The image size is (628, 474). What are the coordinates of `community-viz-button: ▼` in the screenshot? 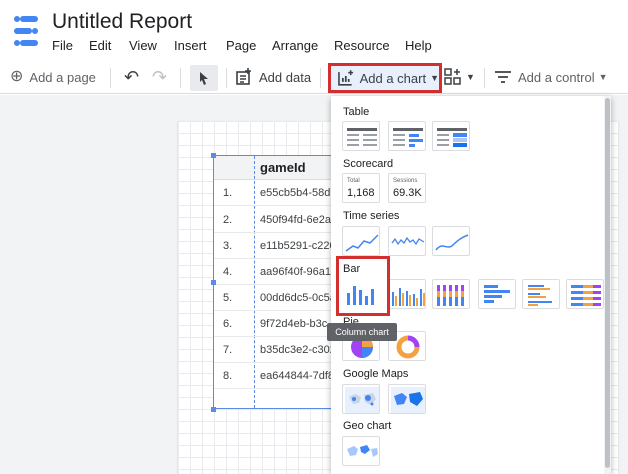 It's located at (459, 77).